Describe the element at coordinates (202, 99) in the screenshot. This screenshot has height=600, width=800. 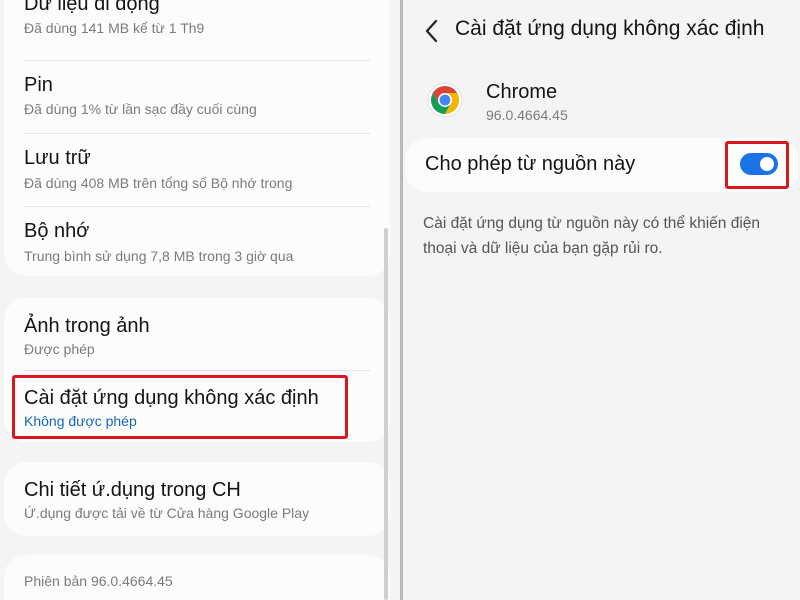
I see `list-item-battery: Pin Đã dùng 1% từ lần sạc đầy cuối cùng` at that location.